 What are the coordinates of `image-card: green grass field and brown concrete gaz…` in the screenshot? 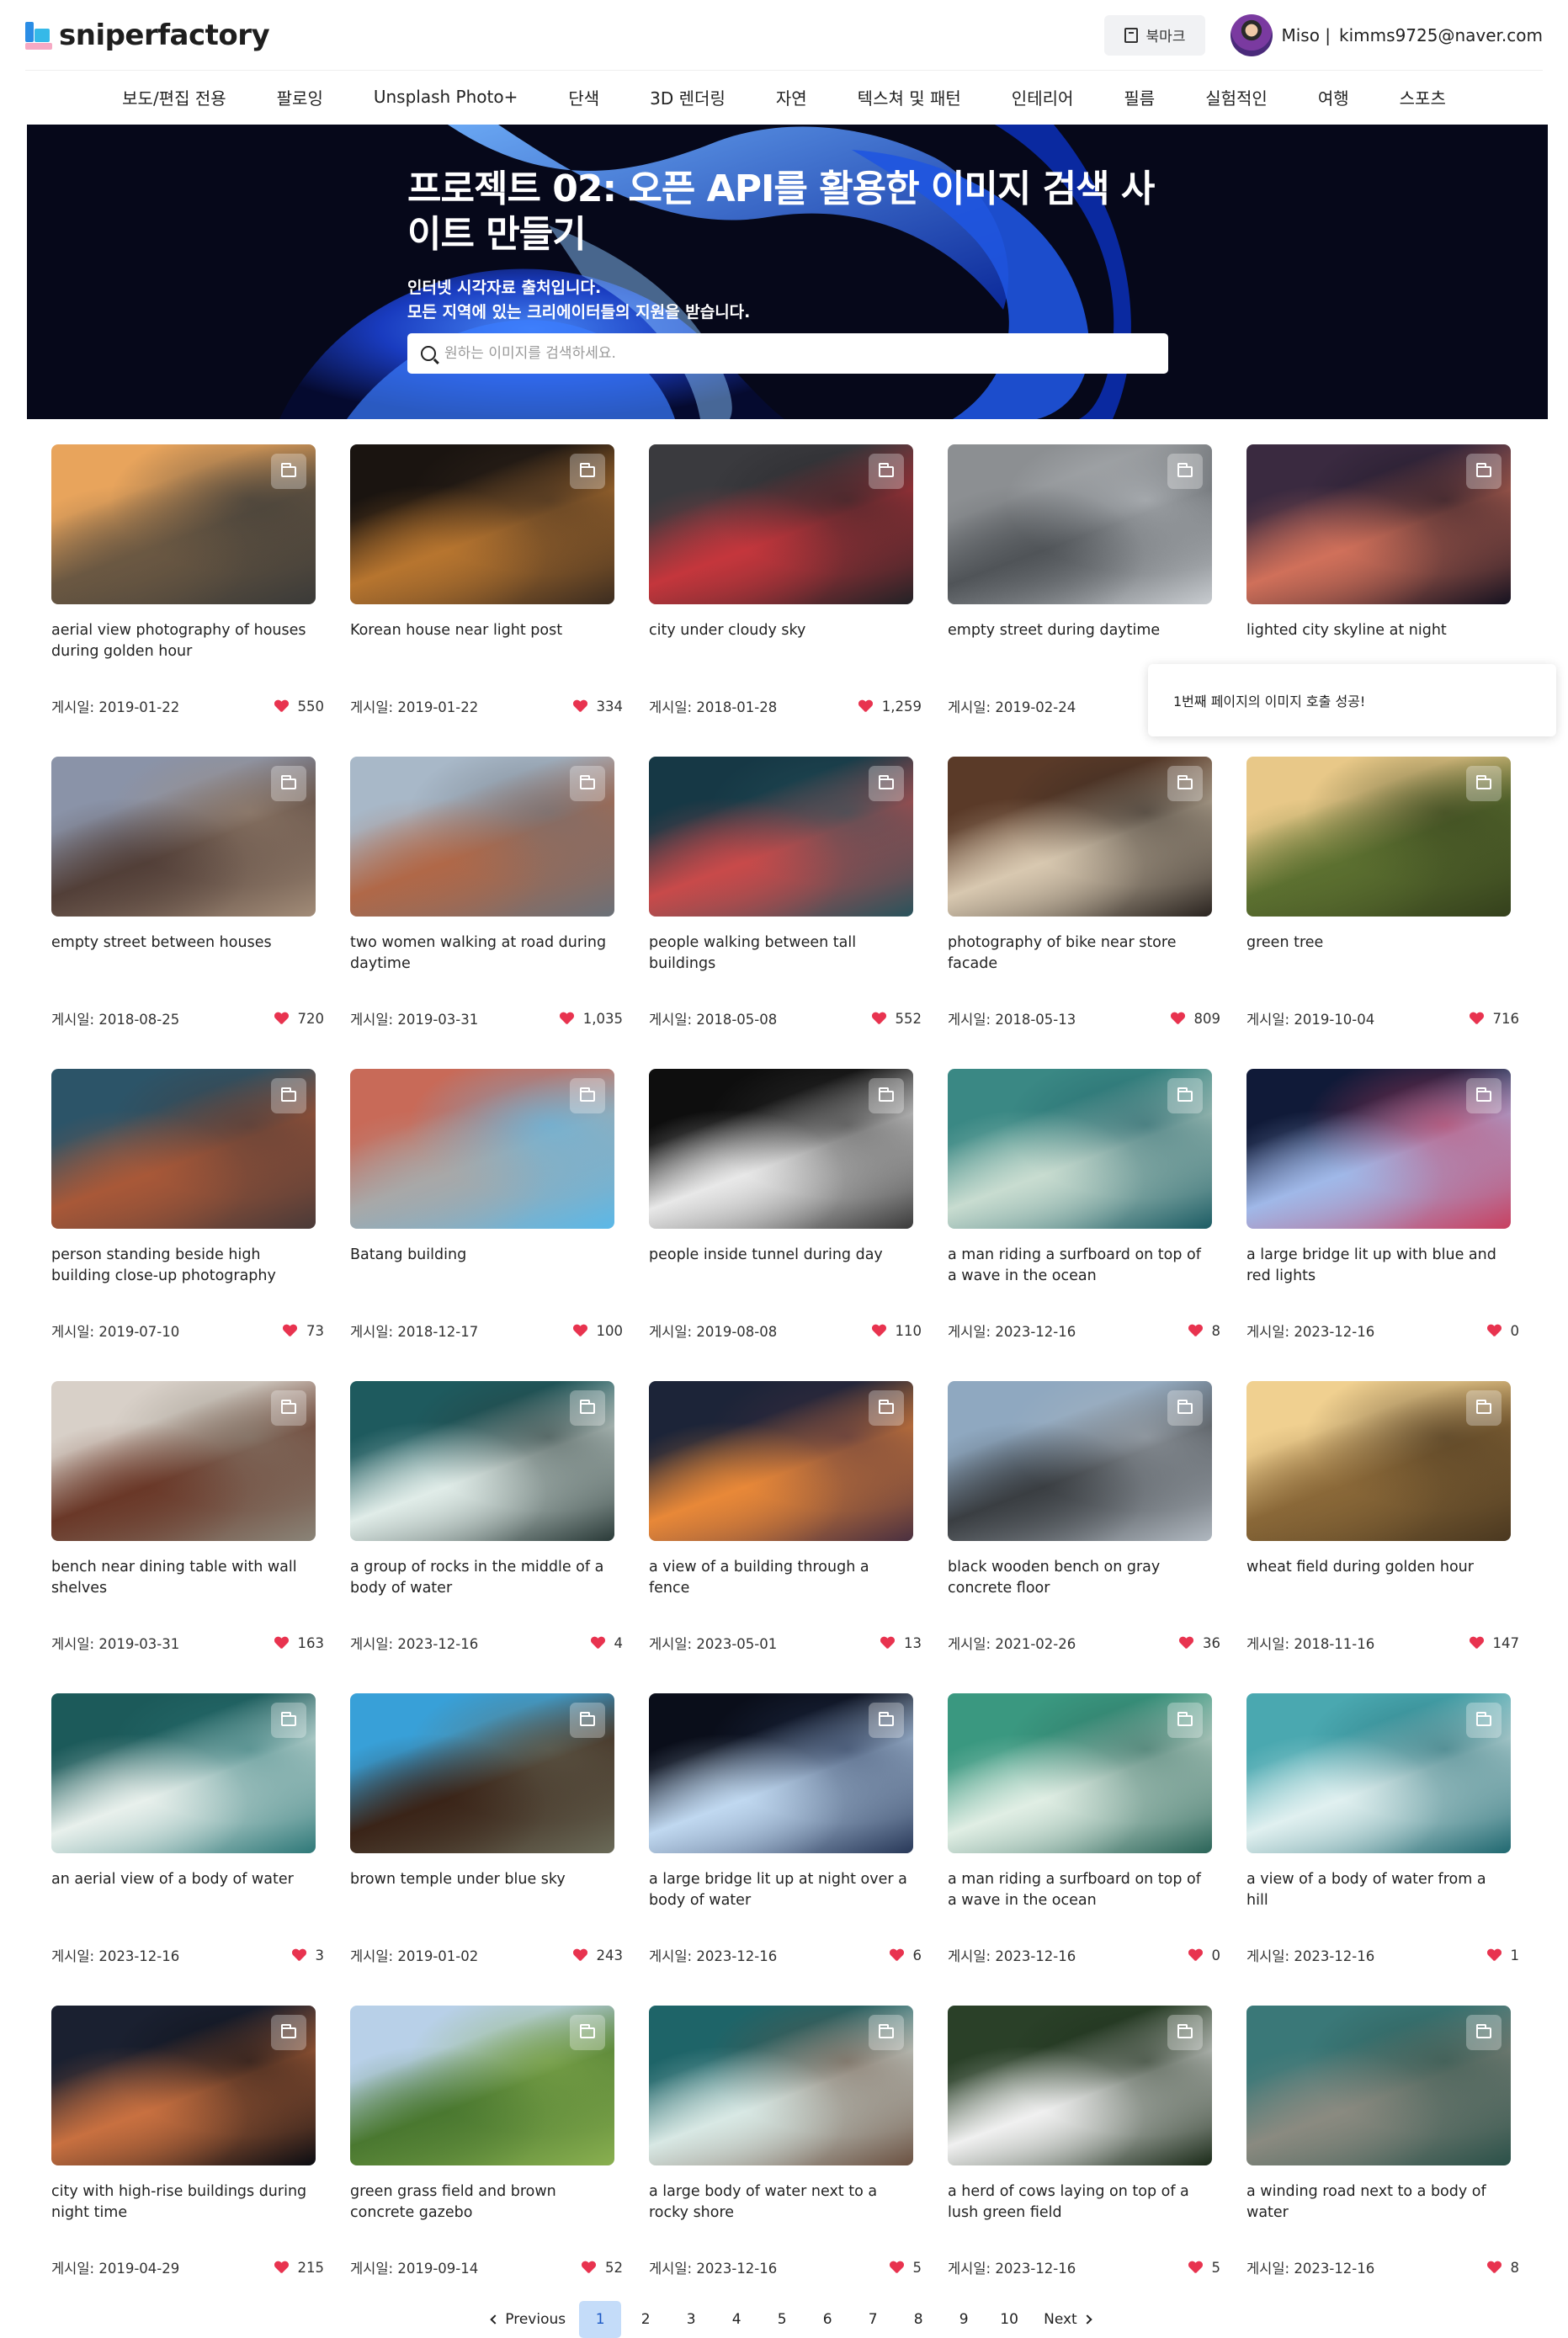 It's located at (486, 2149).